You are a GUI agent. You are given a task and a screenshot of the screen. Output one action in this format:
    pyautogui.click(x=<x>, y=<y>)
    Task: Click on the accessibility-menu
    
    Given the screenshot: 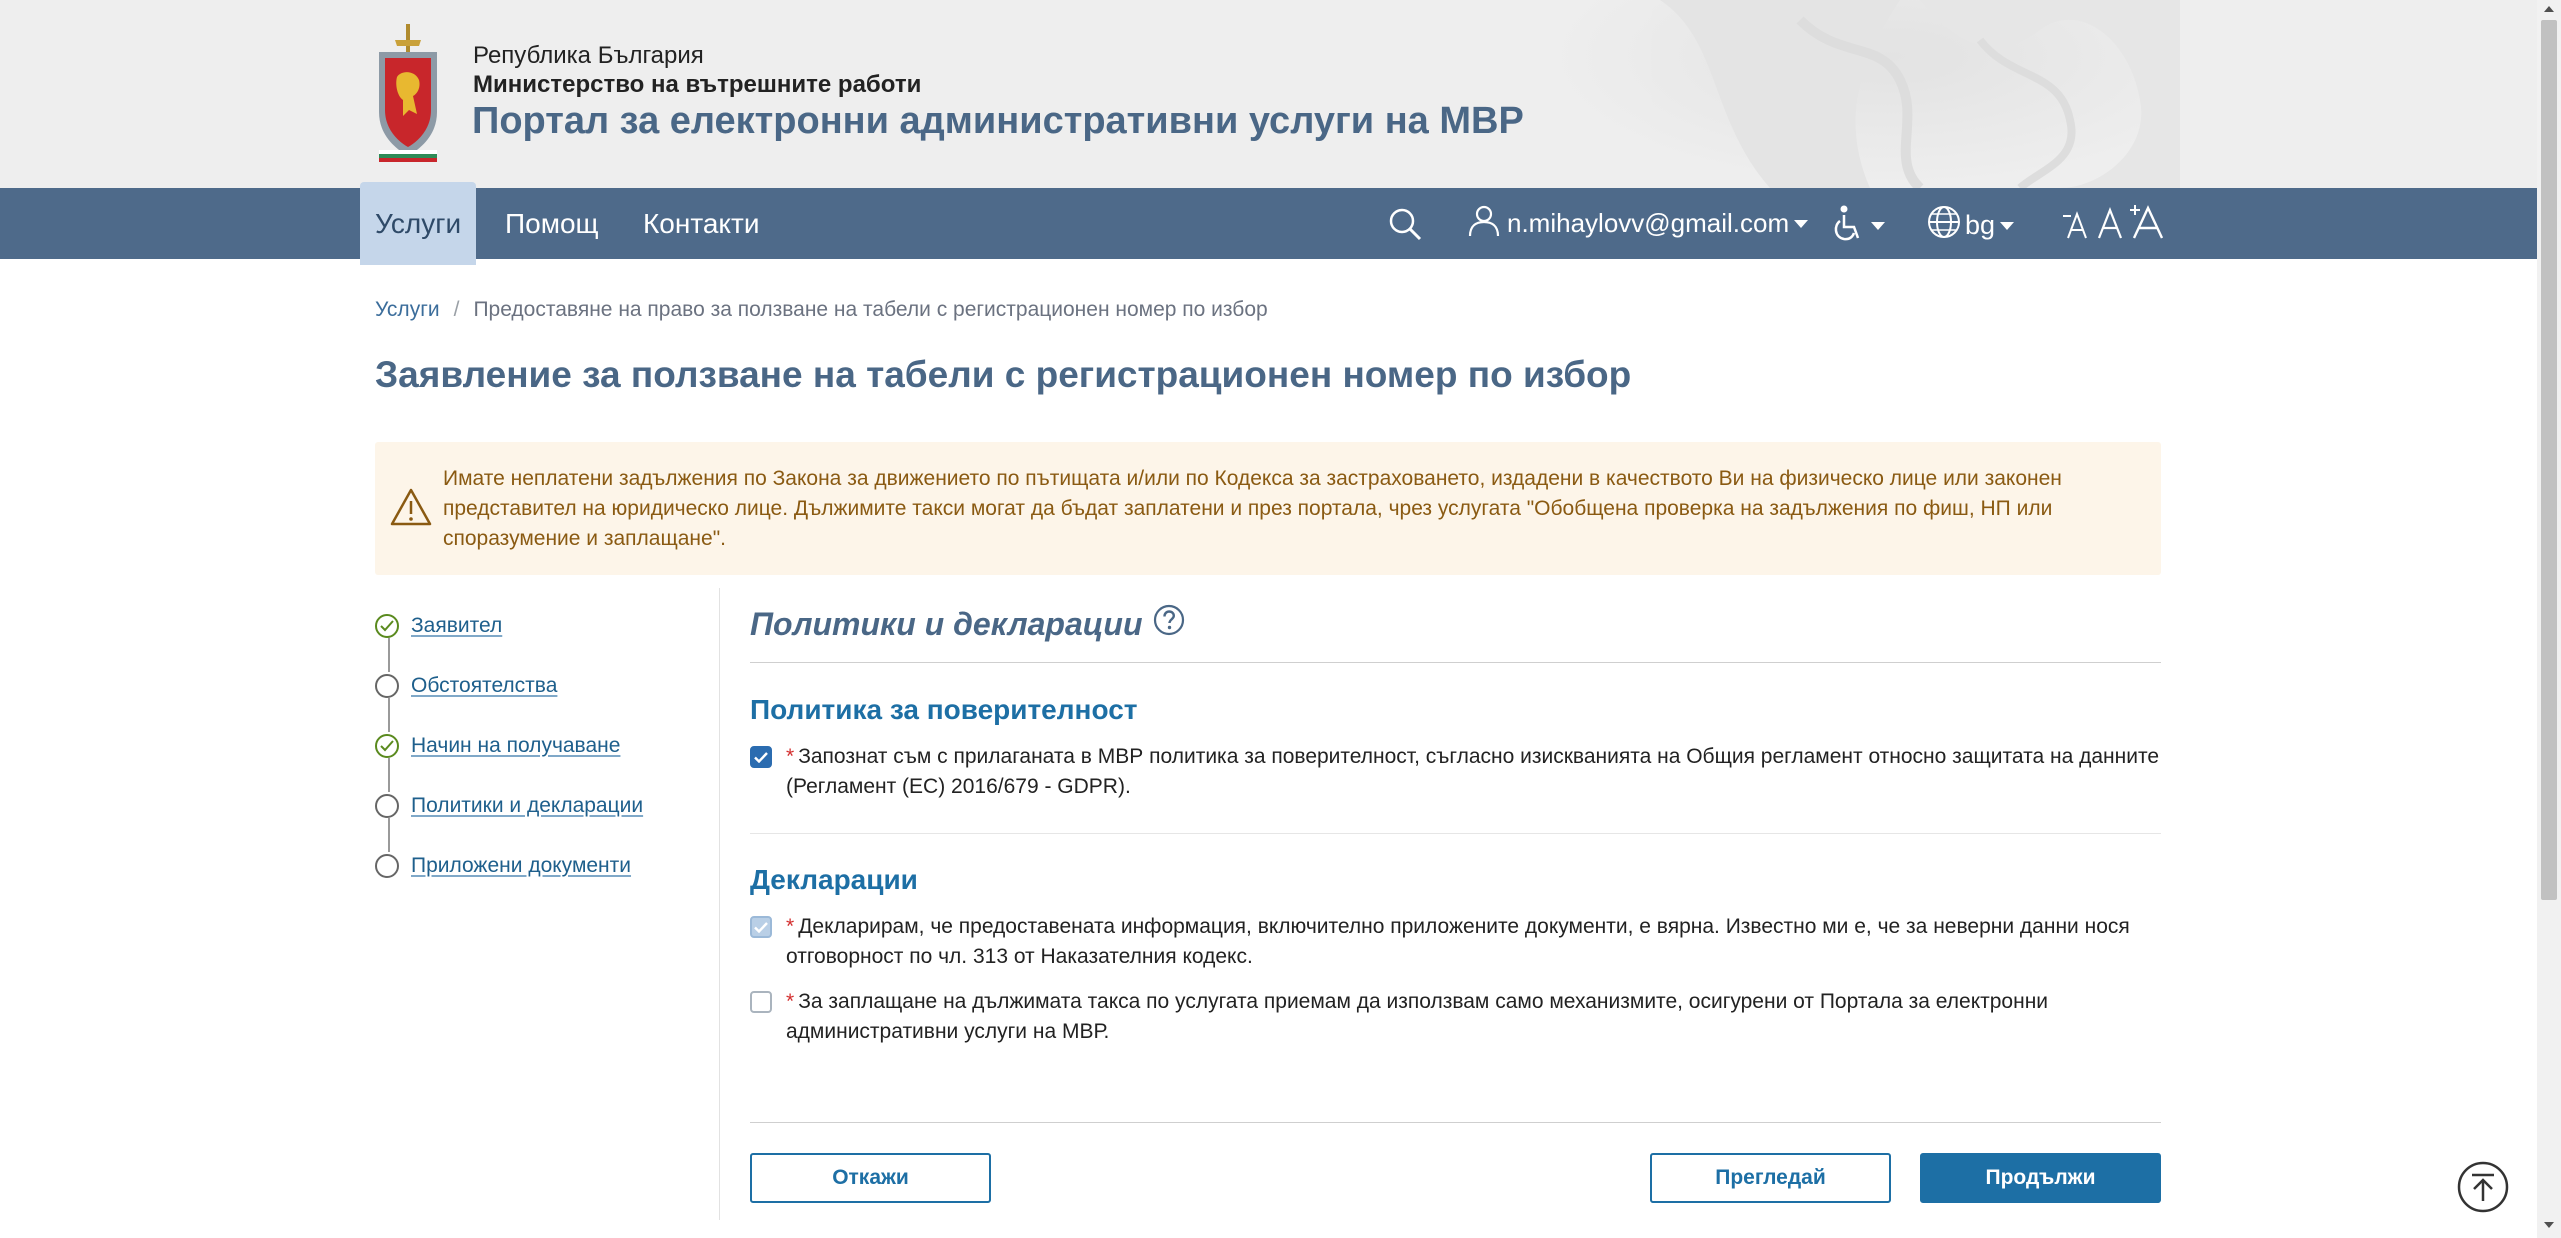 What is the action you would take?
    pyautogui.click(x=1858, y=225)
    